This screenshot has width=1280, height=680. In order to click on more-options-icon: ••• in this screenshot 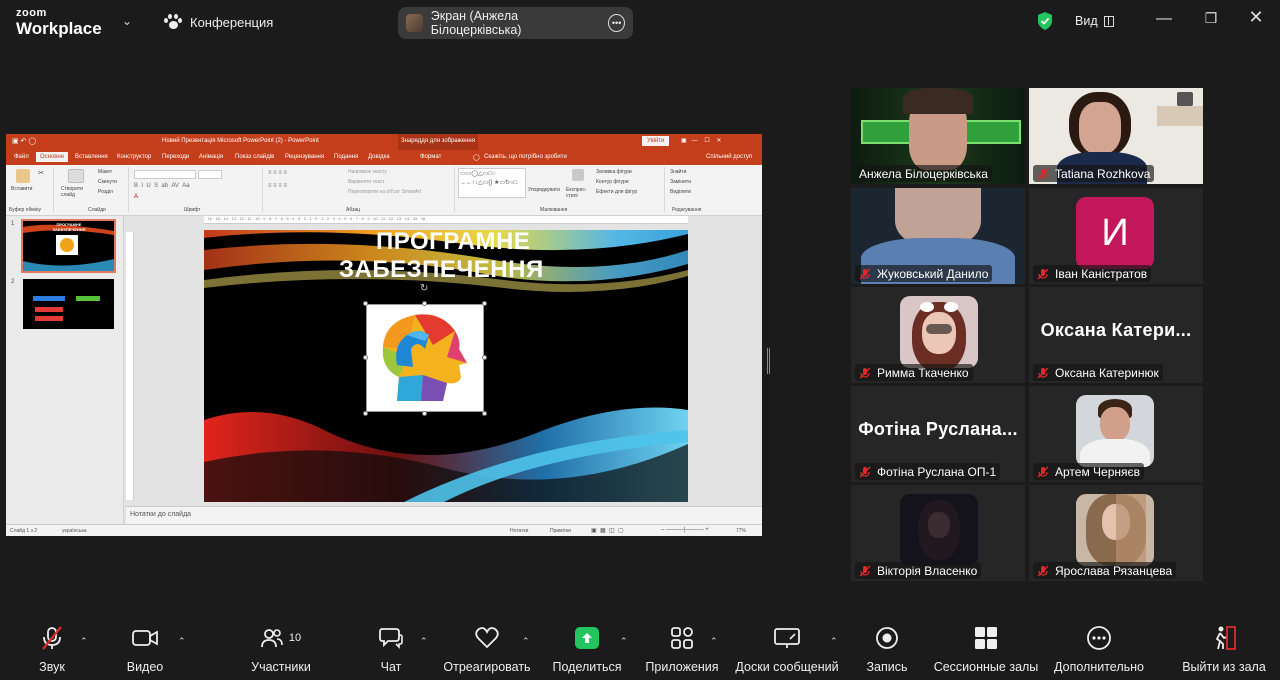, I will do `click(616, 23)`.